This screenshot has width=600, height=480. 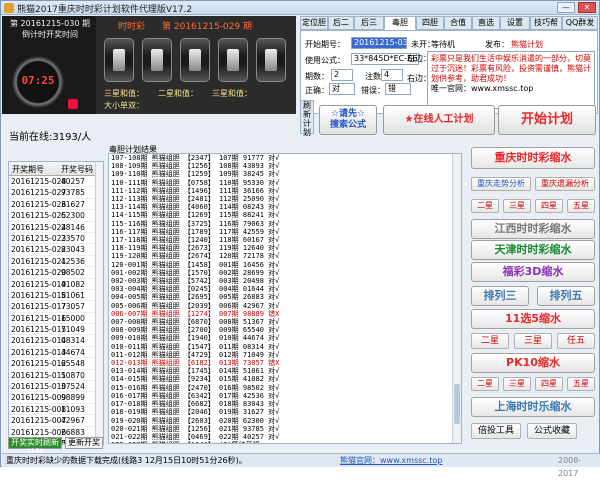 What do you see at coordinates (56, 193) in the screenshot?
I see `list-item: 20161215-02793785` at bounding box center [56, 193].